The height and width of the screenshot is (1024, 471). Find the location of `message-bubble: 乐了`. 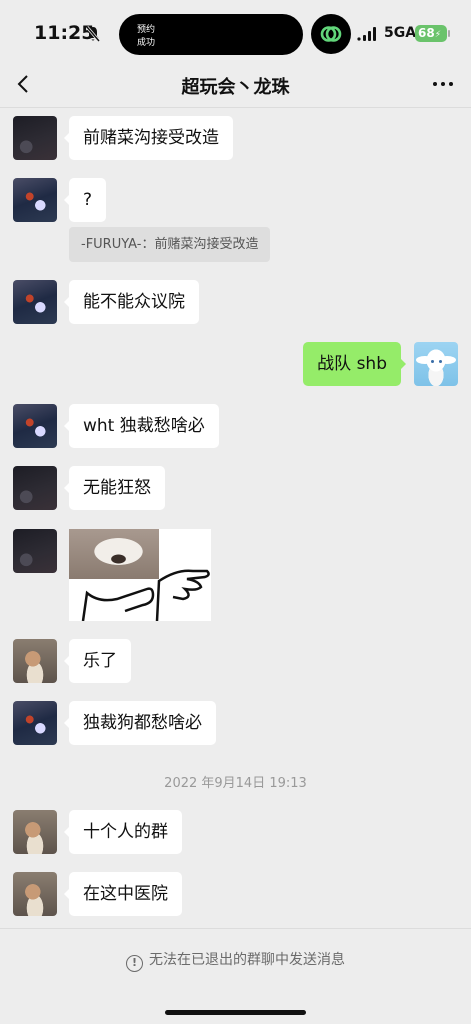

message-bubble: 乐了 is located at coordinates (97, 661).